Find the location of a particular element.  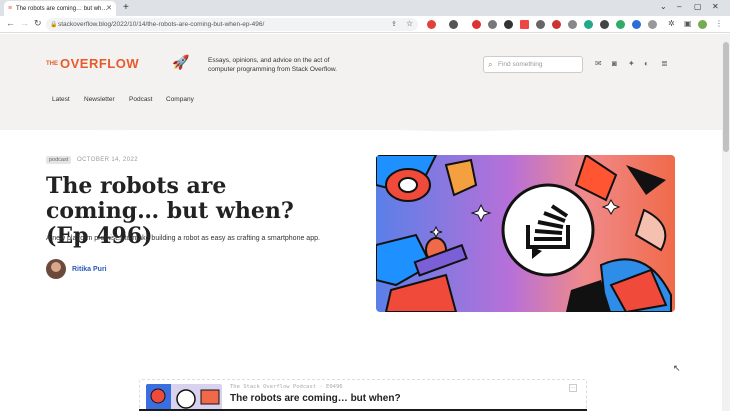

mouse-cursor-icon: ↖ is located at coordinates (677, 368).